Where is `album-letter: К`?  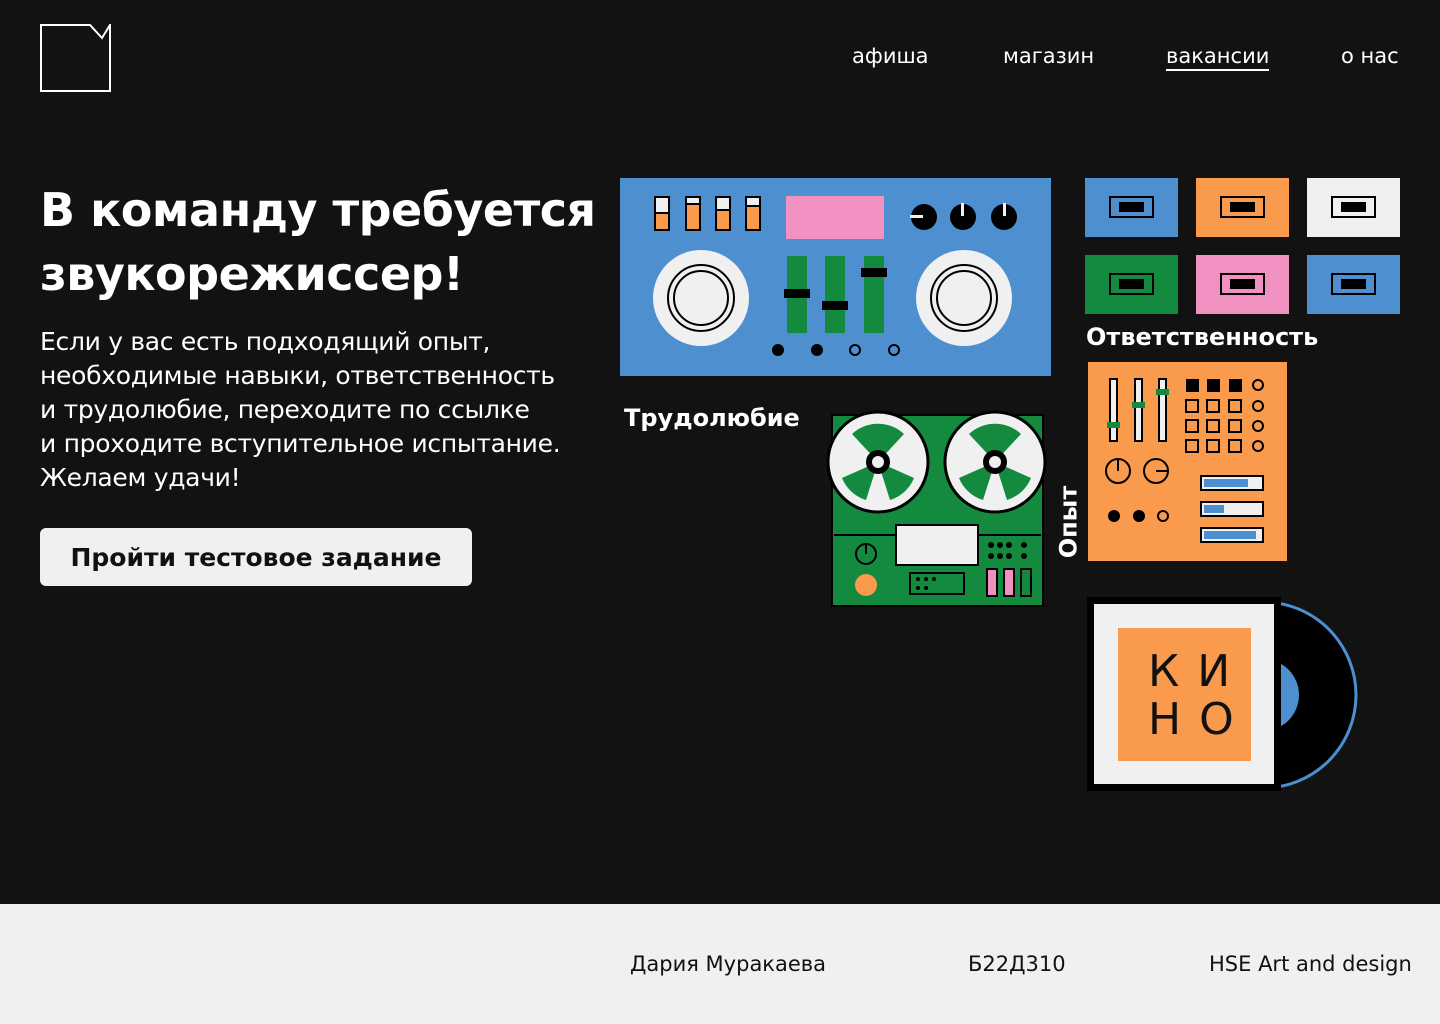
album-letter: К is located at coordinates (1173, 671).